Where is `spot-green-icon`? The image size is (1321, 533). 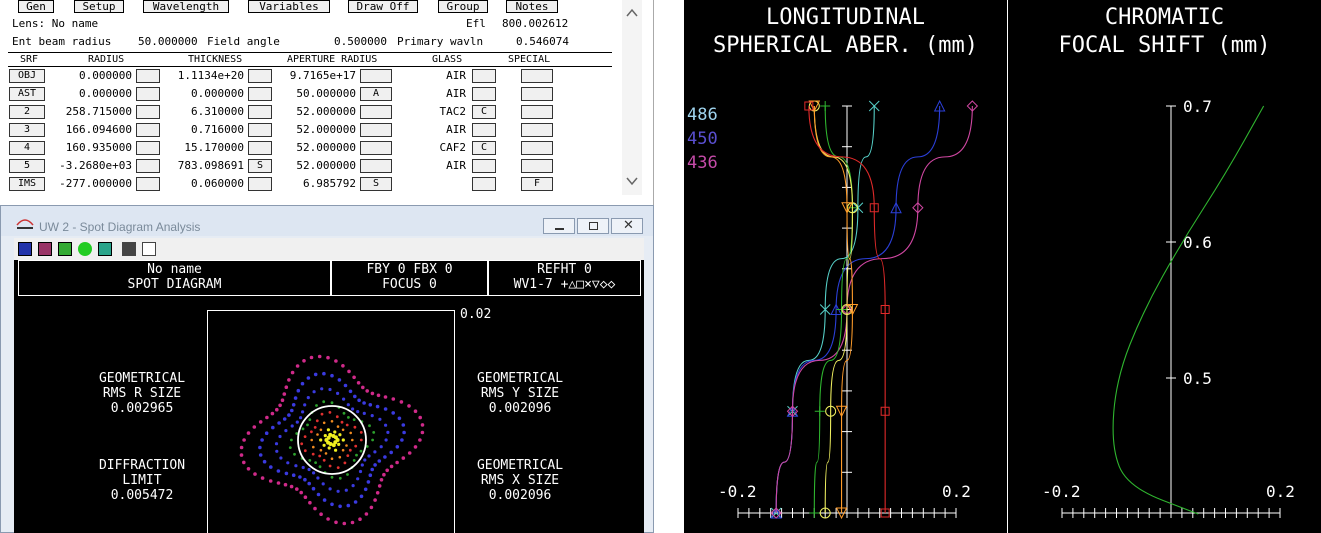
spot-green-icon is located at coordinates (85, 249).